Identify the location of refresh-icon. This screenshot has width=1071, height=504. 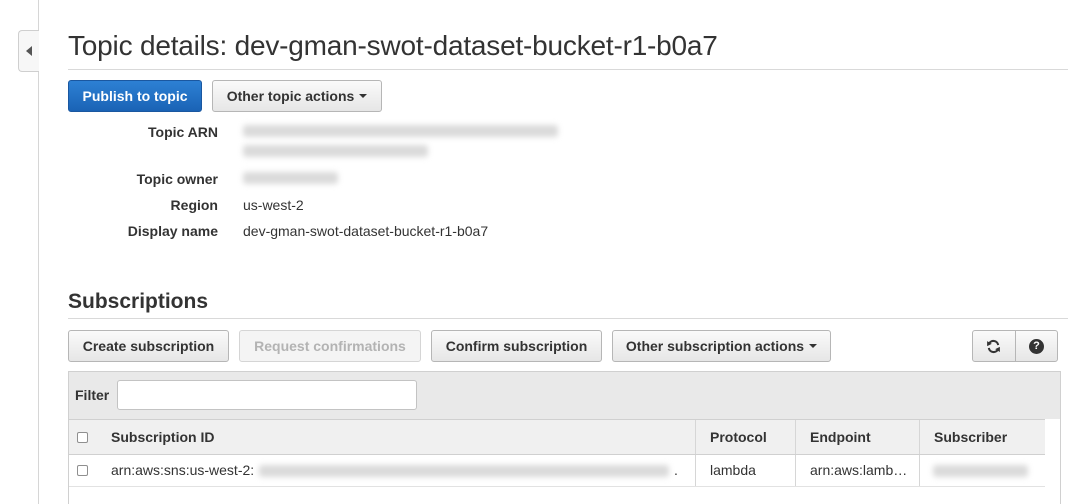
(994, 346).